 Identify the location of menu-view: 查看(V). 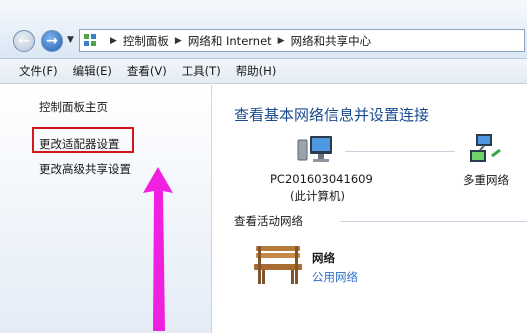
(147, 71).